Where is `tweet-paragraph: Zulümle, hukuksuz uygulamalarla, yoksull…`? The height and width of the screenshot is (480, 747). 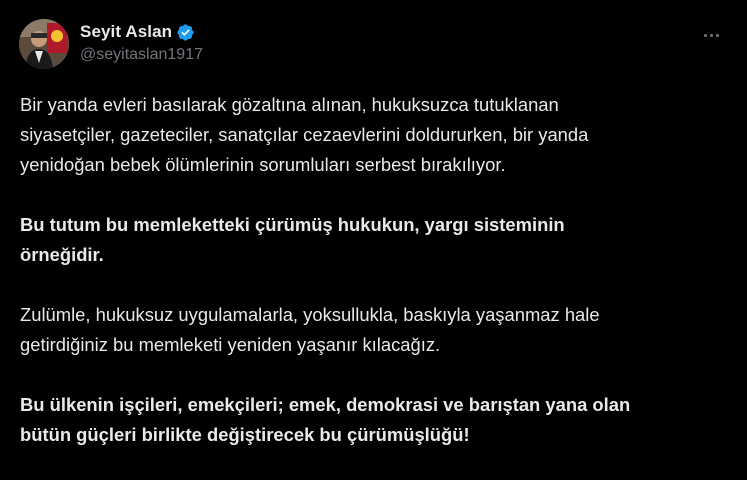 tweet-paragraph: Zulümle, hukuksuz uygulamalarla, yoksull… is located at coordinates (310, 329).